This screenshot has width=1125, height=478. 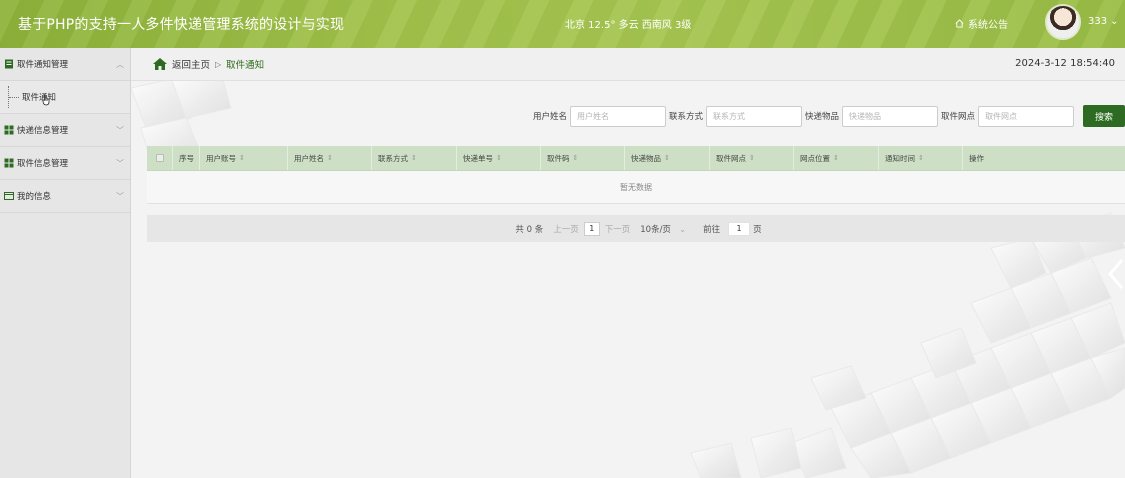 I want to click on sidebar-item-label: 取件信息管理, so click(x=43, y=164).